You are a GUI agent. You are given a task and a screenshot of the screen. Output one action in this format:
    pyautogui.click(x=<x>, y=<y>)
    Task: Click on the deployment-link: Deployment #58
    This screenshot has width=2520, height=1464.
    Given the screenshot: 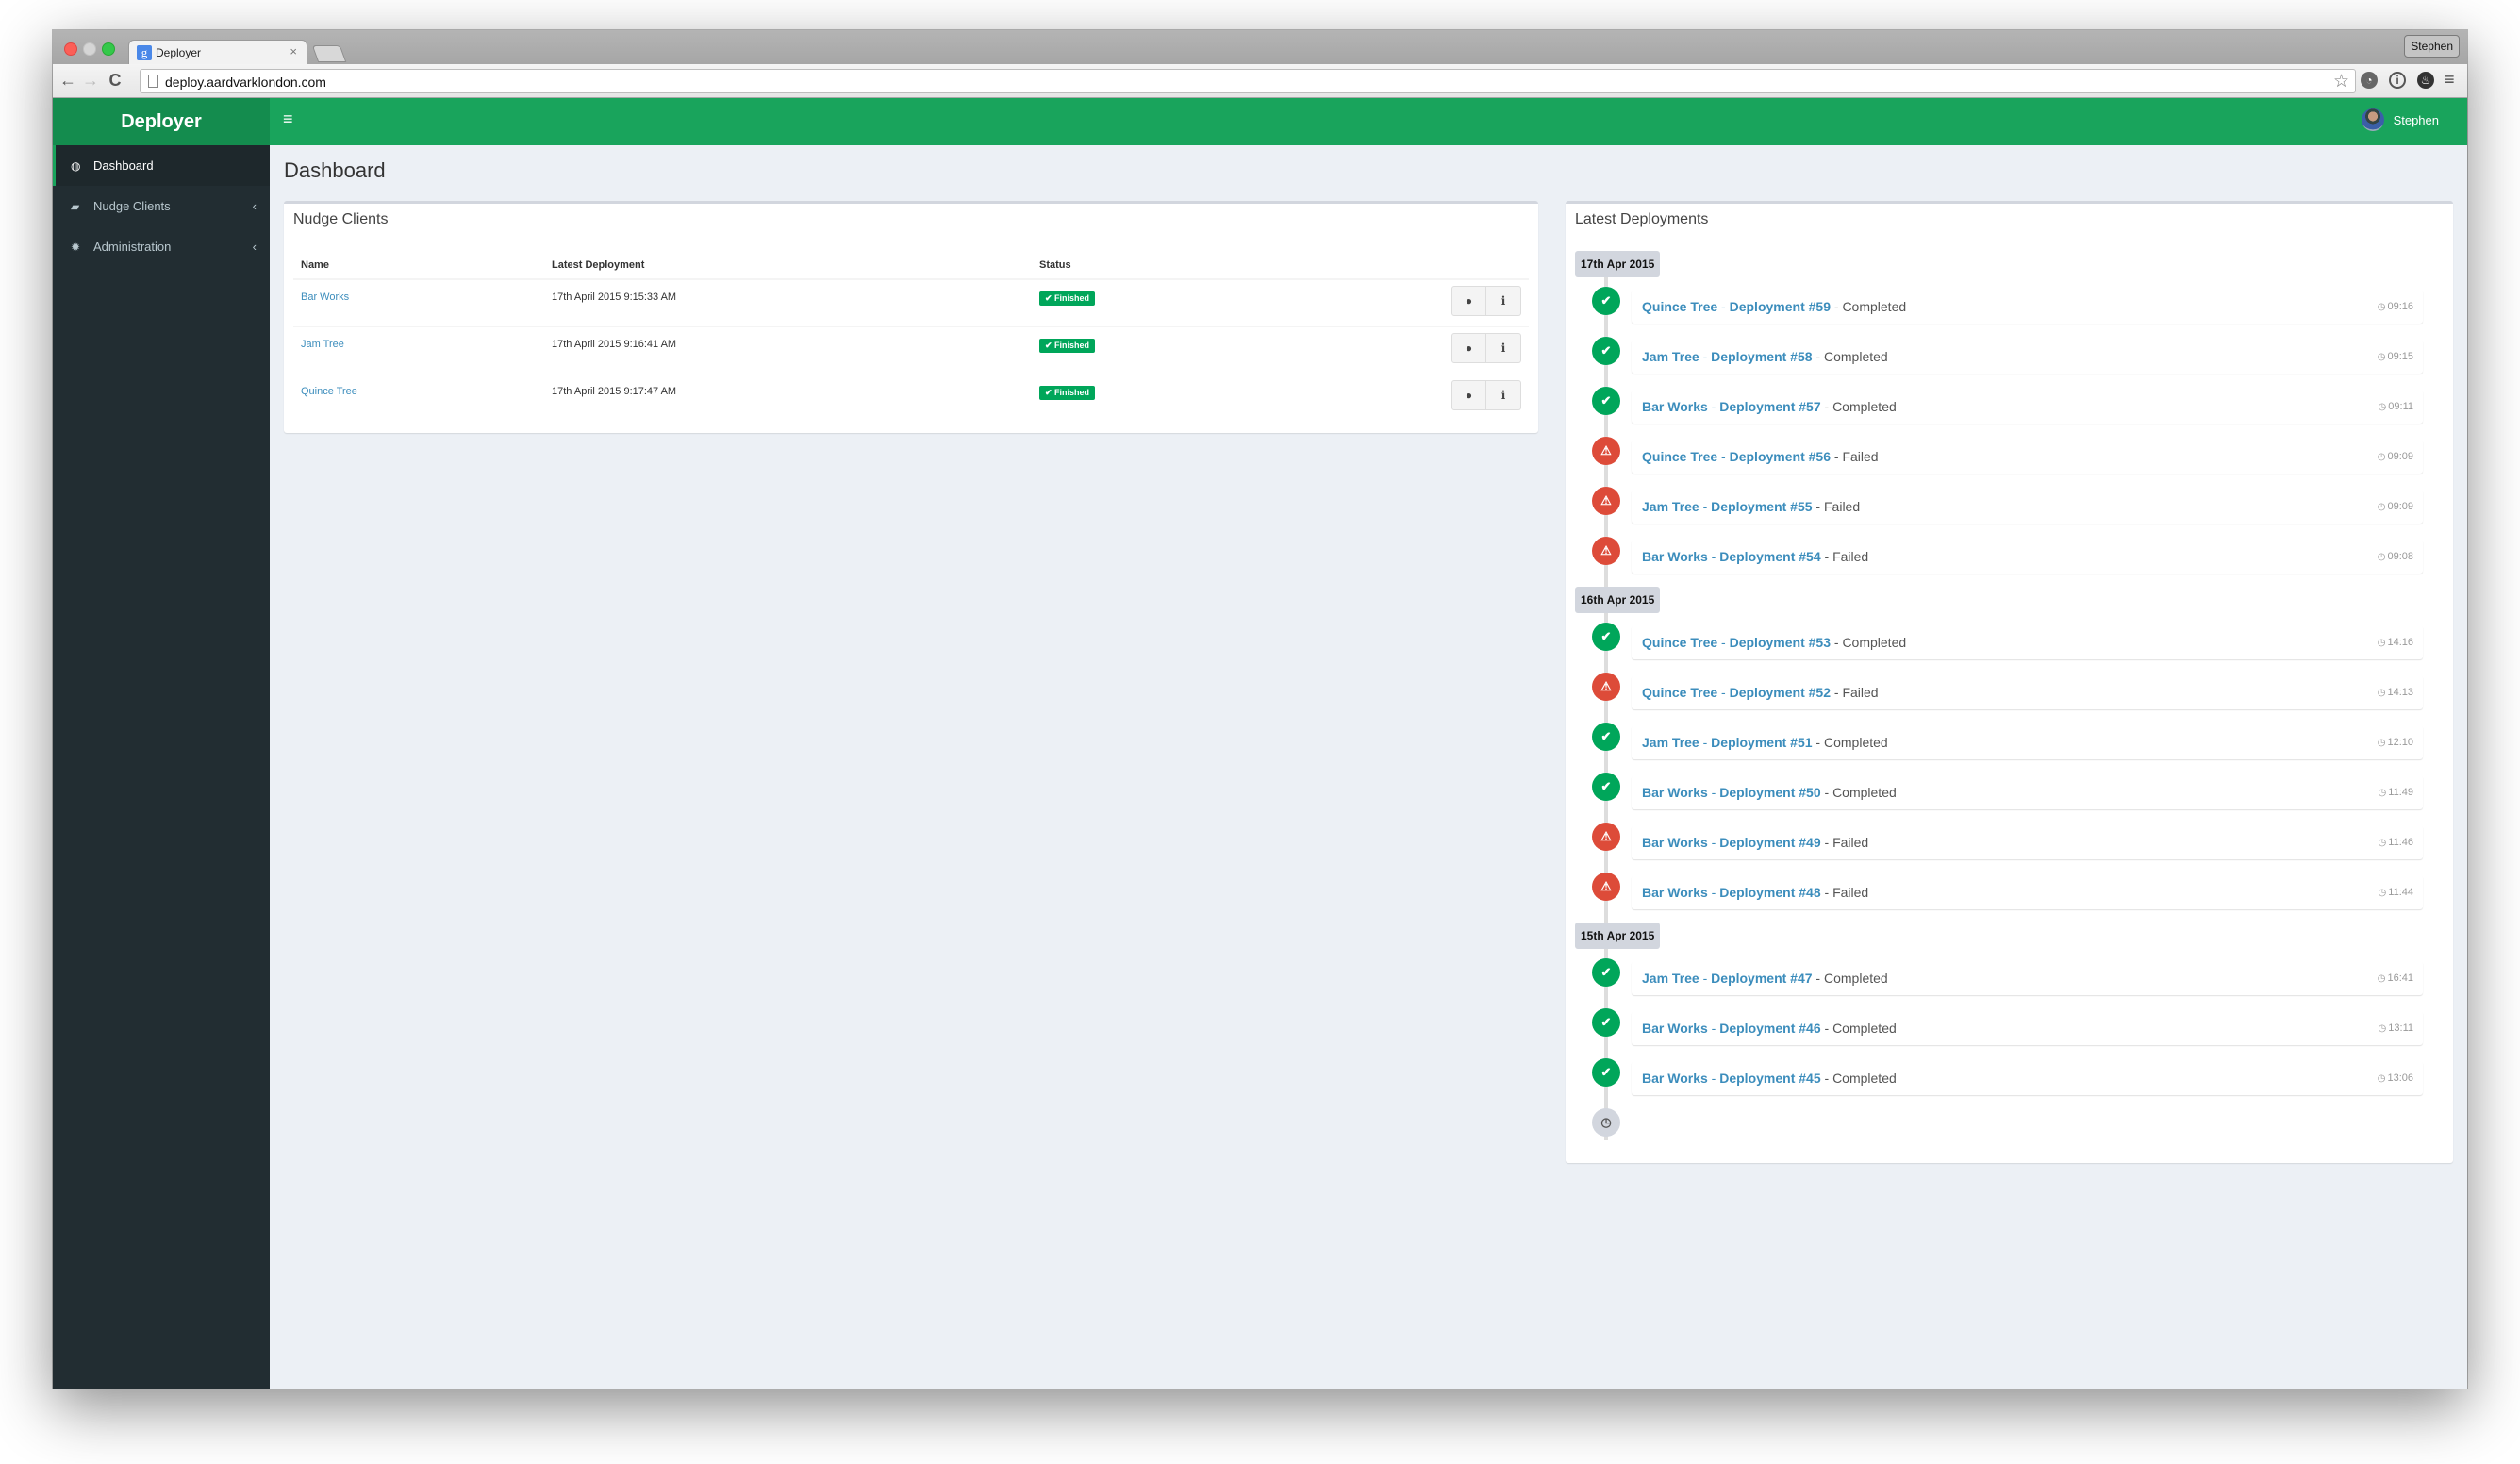 What is the action you would take?
    pyautogui.click(x=1761, y=357)
    